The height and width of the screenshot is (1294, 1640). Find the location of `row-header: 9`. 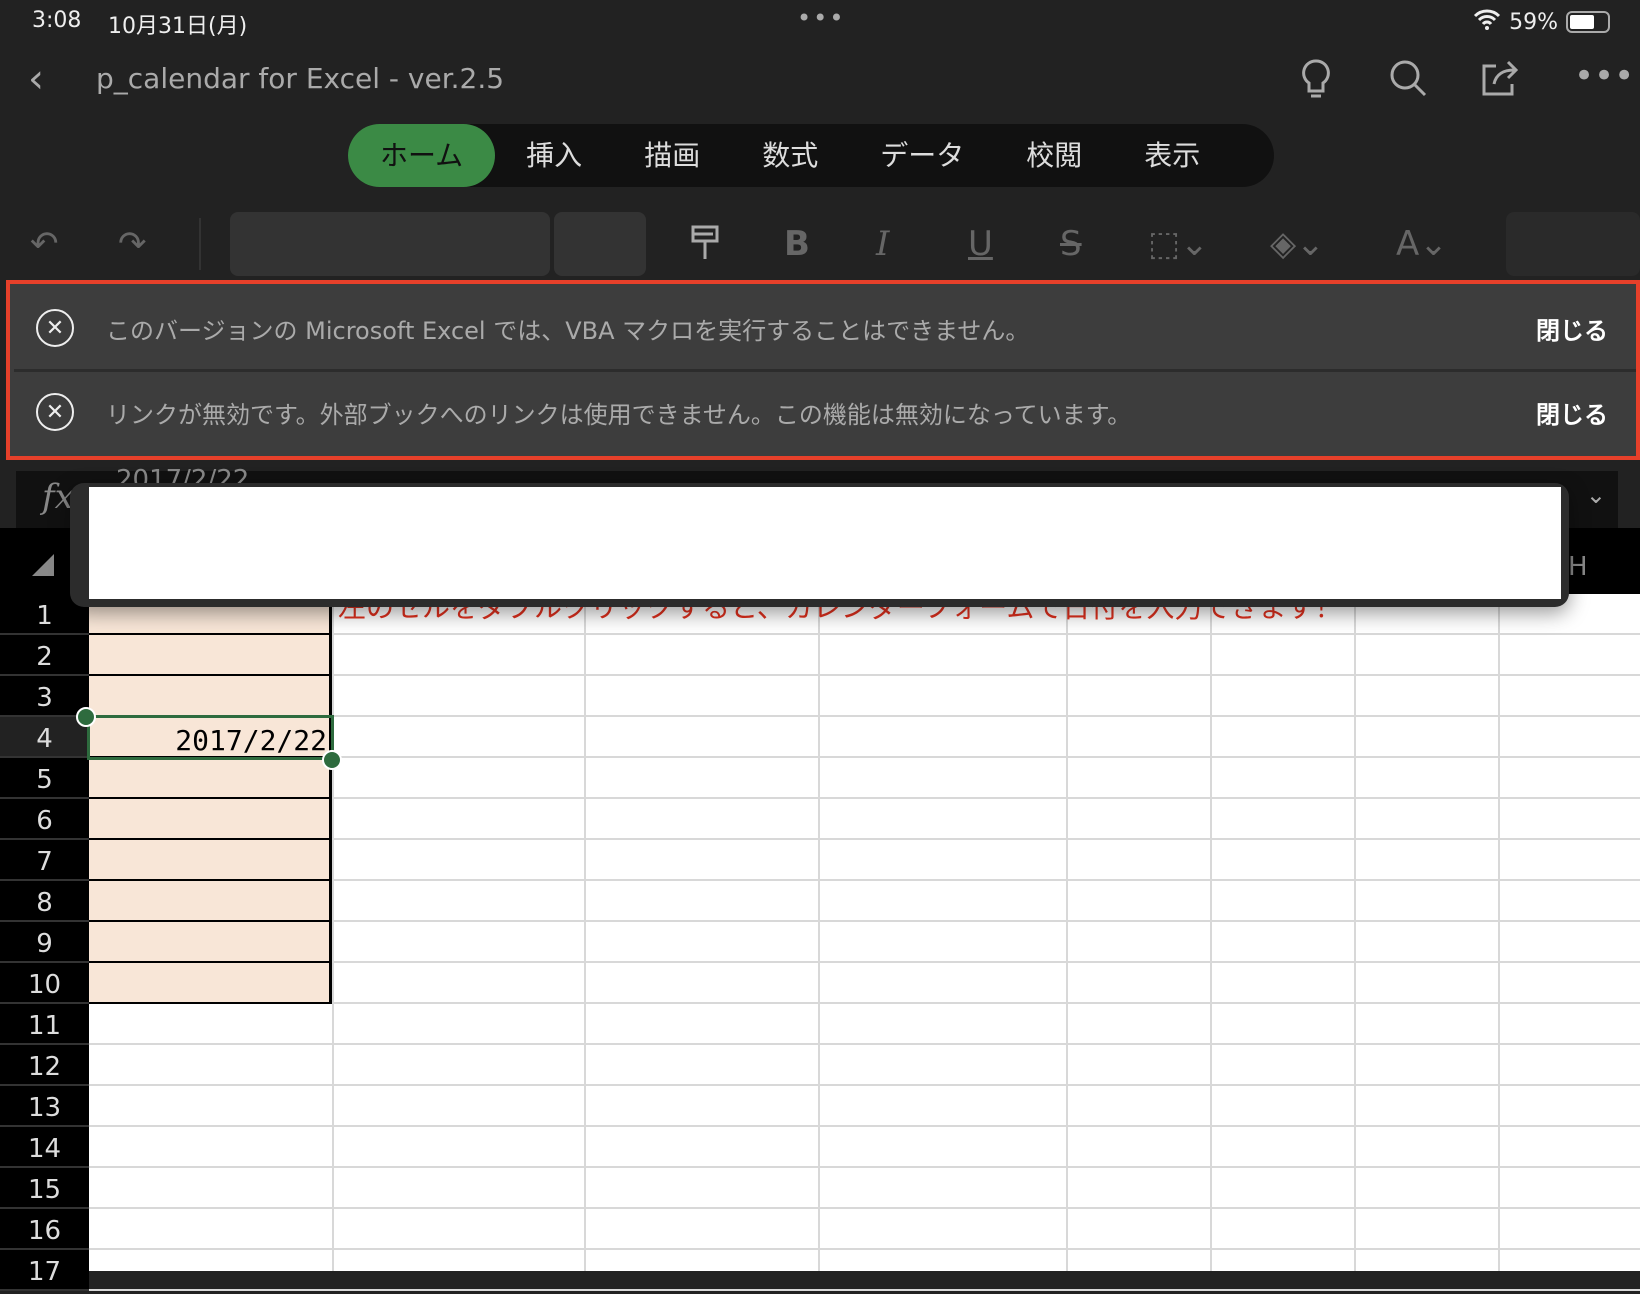

row-header: 9 is located at coordinates (44, 942).